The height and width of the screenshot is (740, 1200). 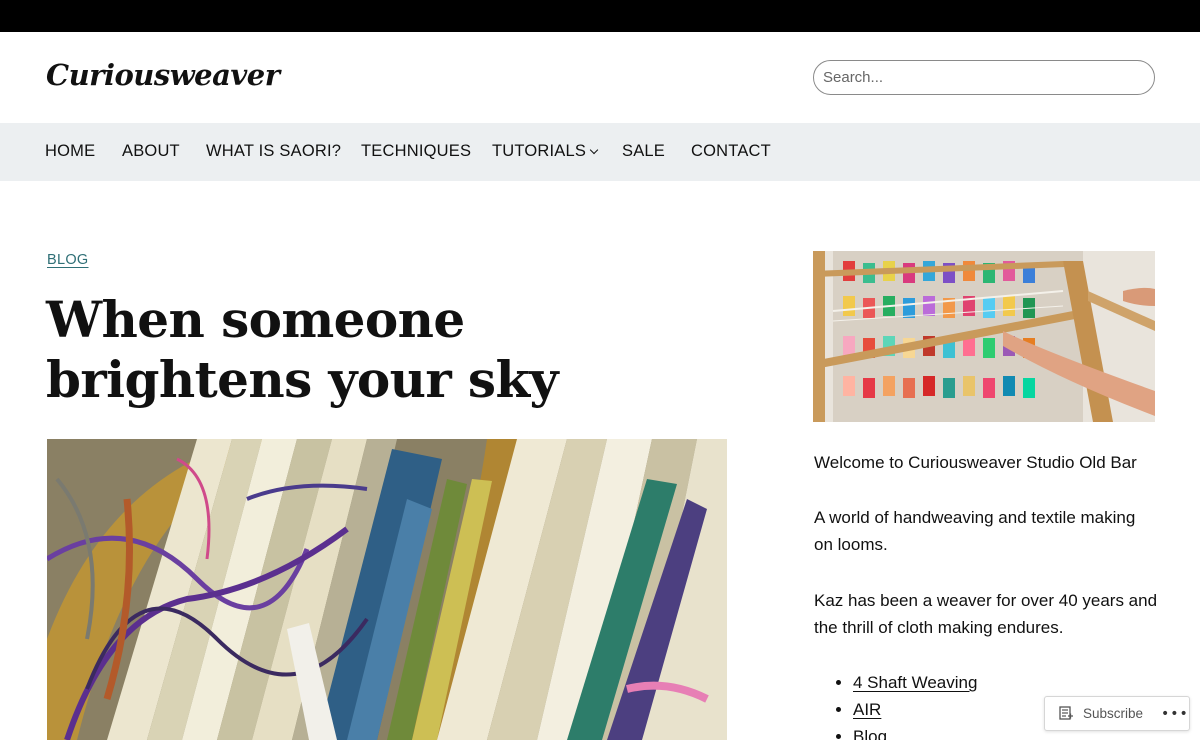 I want to click on nav-item-techniques: TECHNIQUES, so click(x=416, y=152).